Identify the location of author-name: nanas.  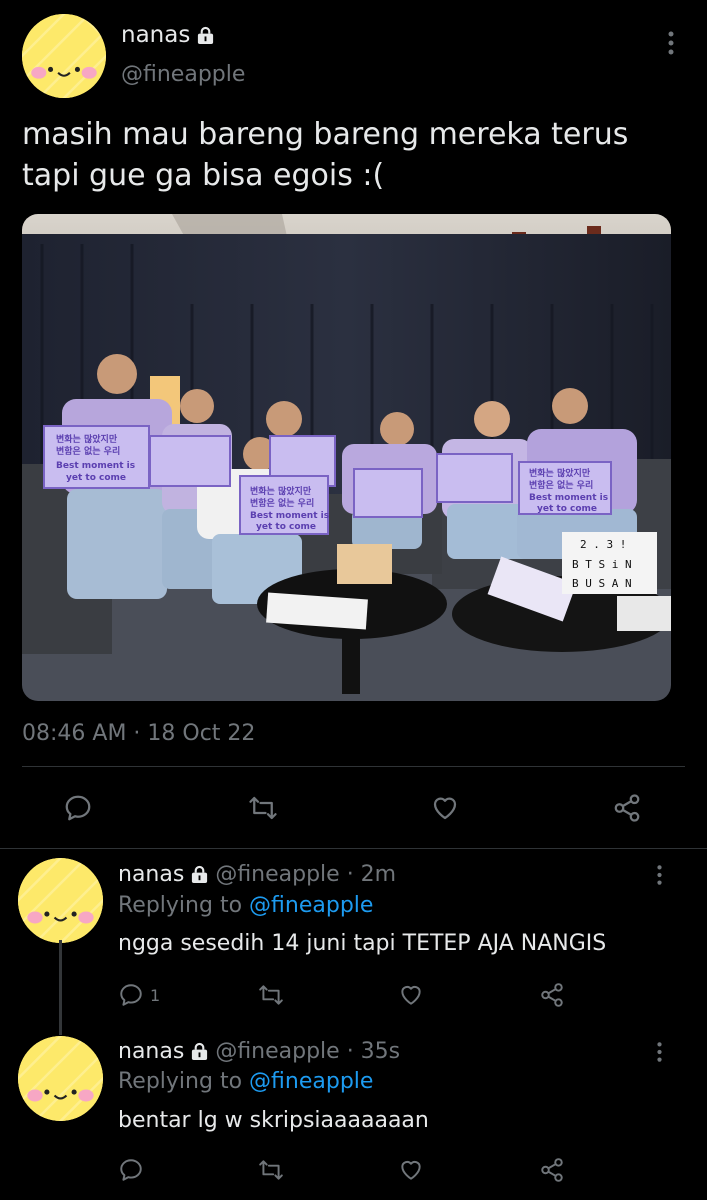
(168, 35).